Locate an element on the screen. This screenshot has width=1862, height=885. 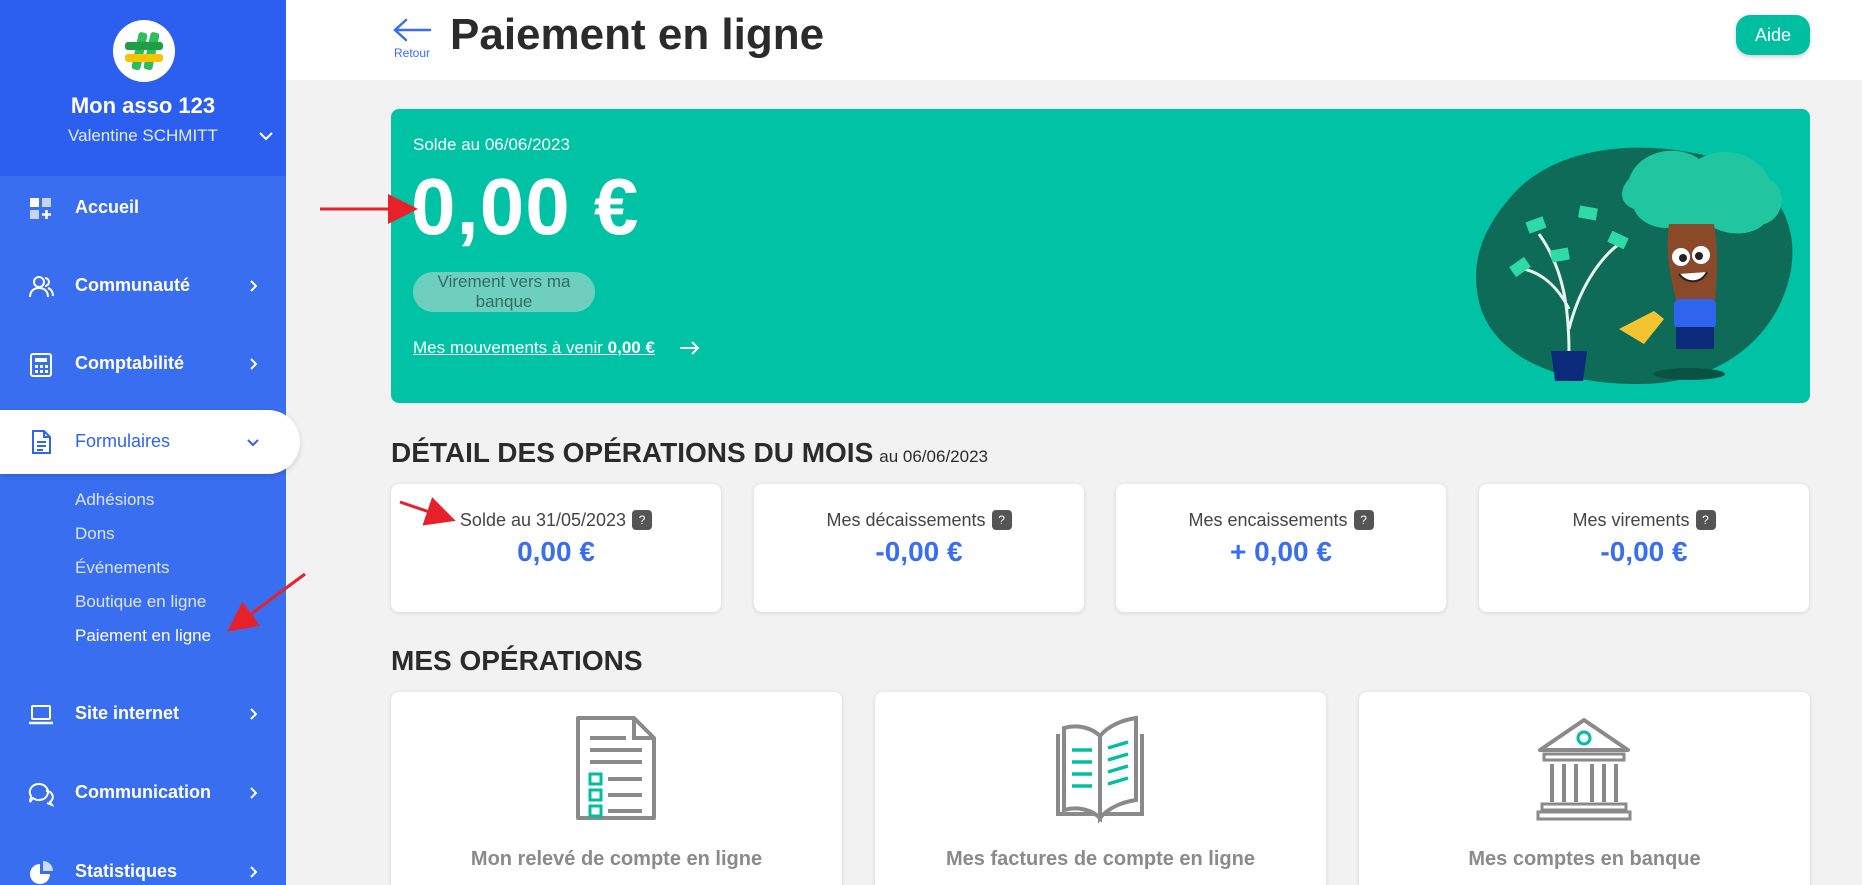
sidebar-subitem-adhesions: Adhésions is located at coordinates (114, 500).